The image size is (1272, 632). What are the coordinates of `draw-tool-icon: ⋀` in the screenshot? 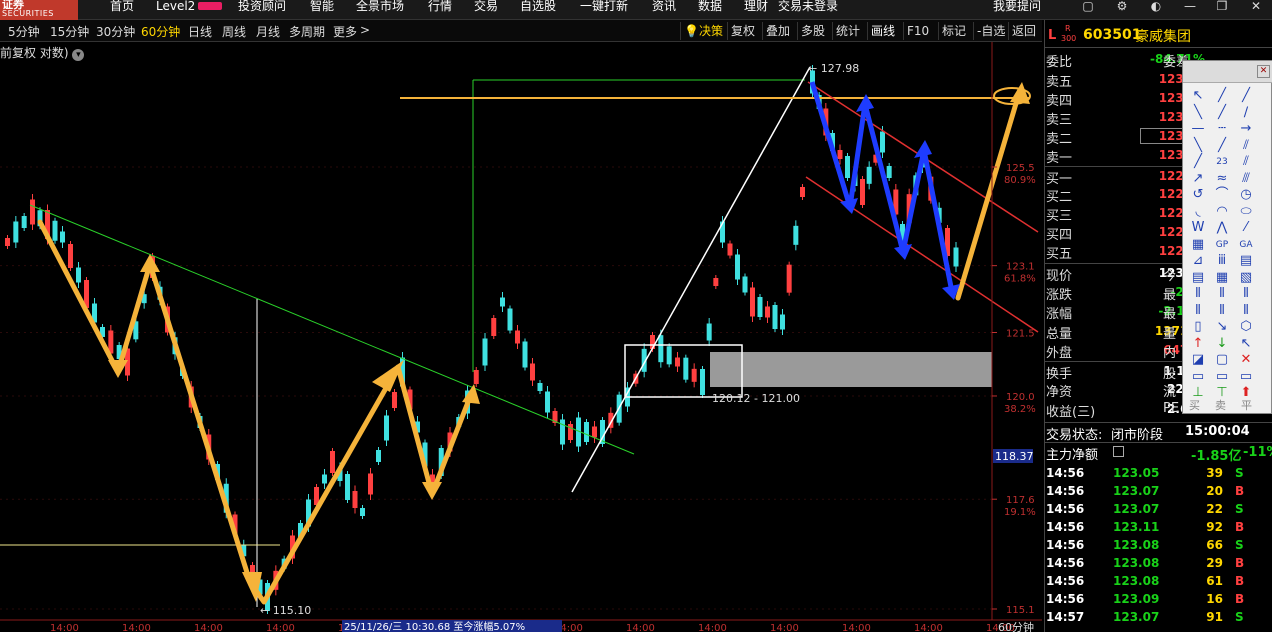 It's located at (1222, 228).